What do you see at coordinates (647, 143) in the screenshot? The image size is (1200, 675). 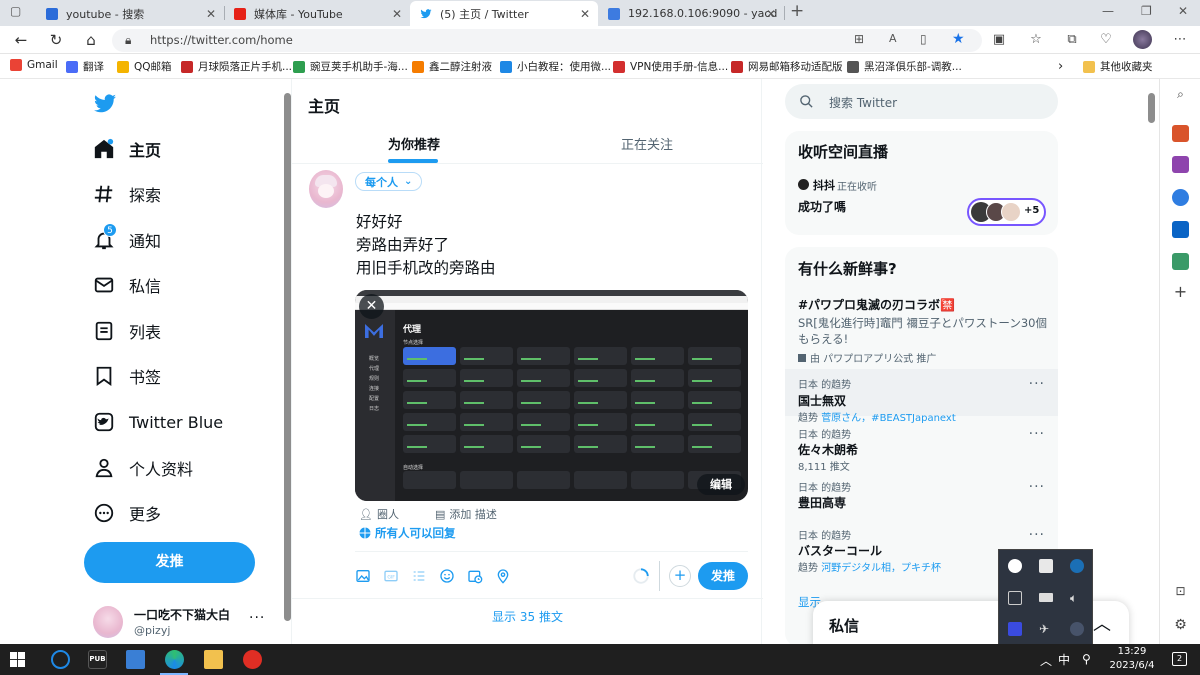 I see `tab-following: 正在关注` at bounding box center [647, 143].